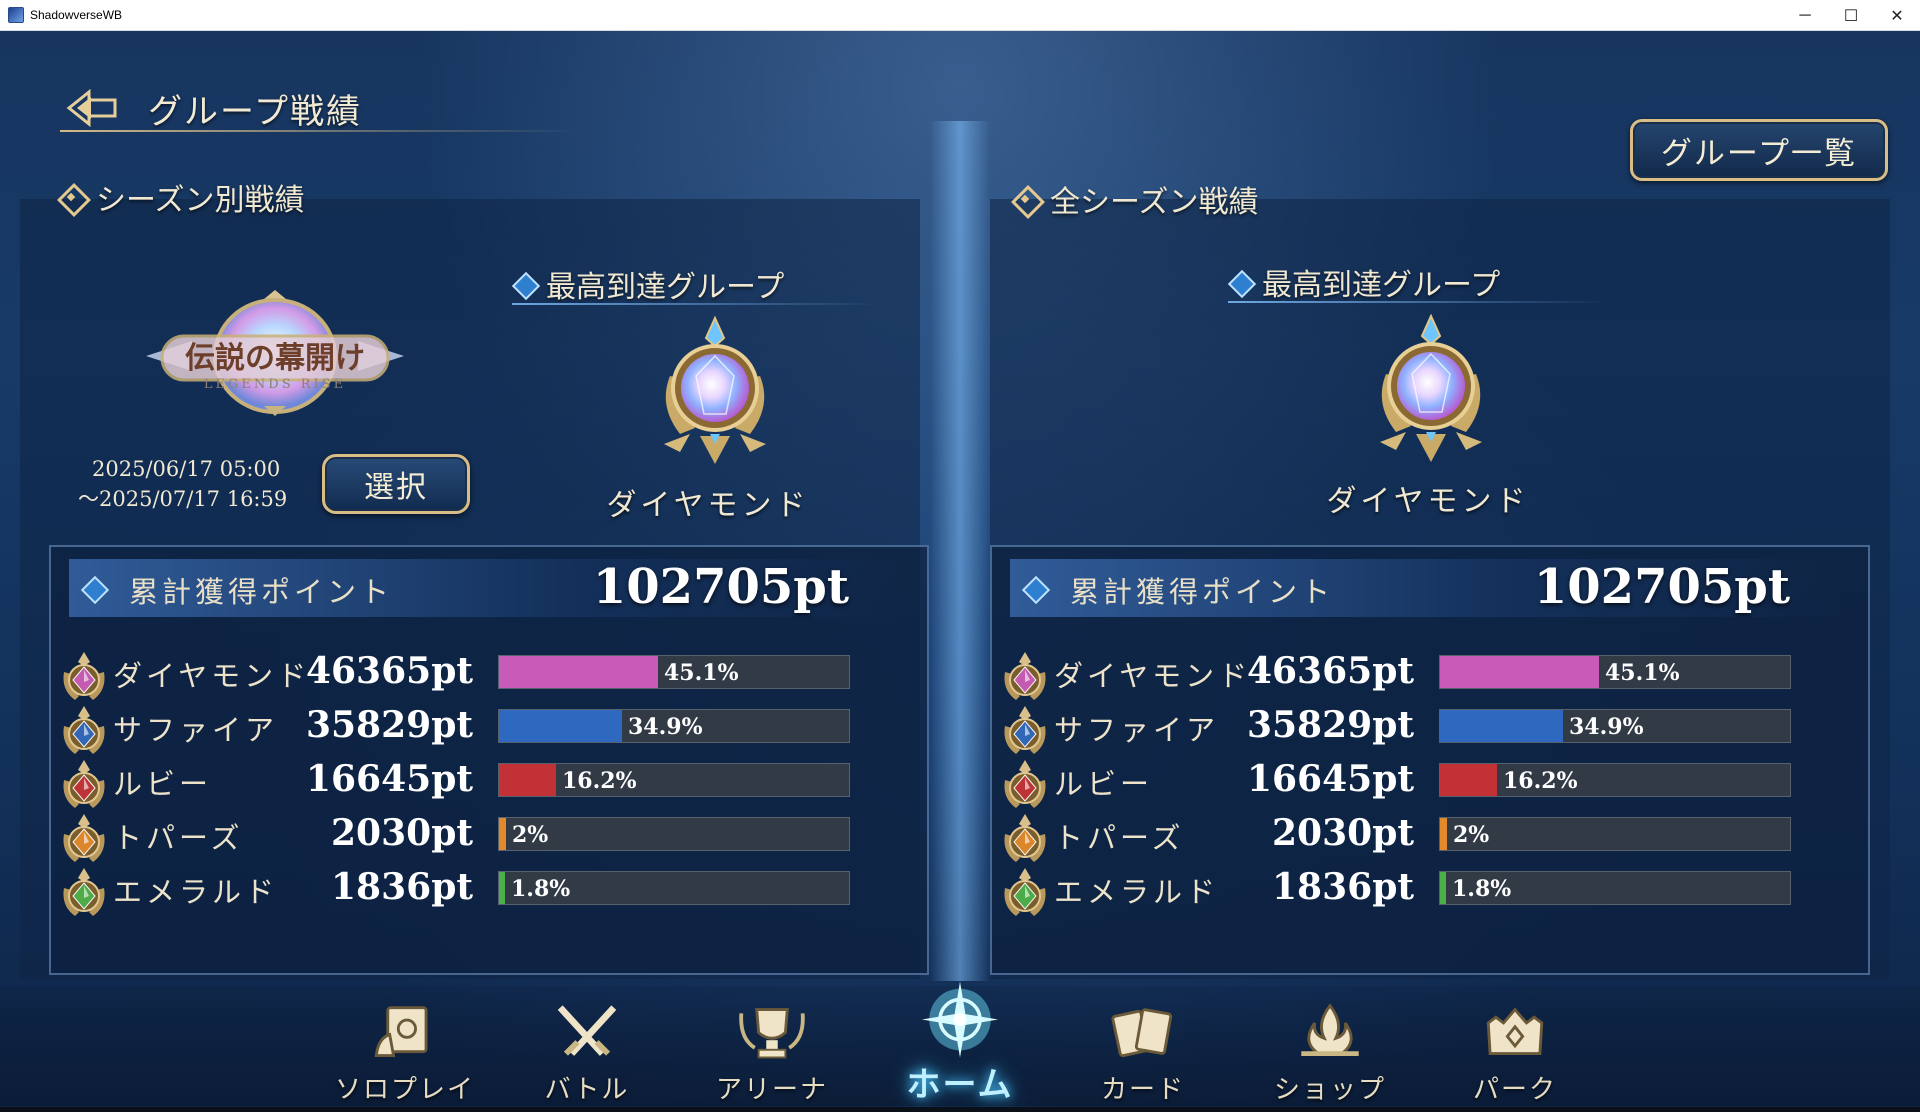 The width and height of the screenshot is (1920, 1112). What do you see at coordinates (1432, 675) in the screenshot?
I see `all-rank-row: ダイヤモンド 46365pt 45.1%` at bounding box center [1432, 675].